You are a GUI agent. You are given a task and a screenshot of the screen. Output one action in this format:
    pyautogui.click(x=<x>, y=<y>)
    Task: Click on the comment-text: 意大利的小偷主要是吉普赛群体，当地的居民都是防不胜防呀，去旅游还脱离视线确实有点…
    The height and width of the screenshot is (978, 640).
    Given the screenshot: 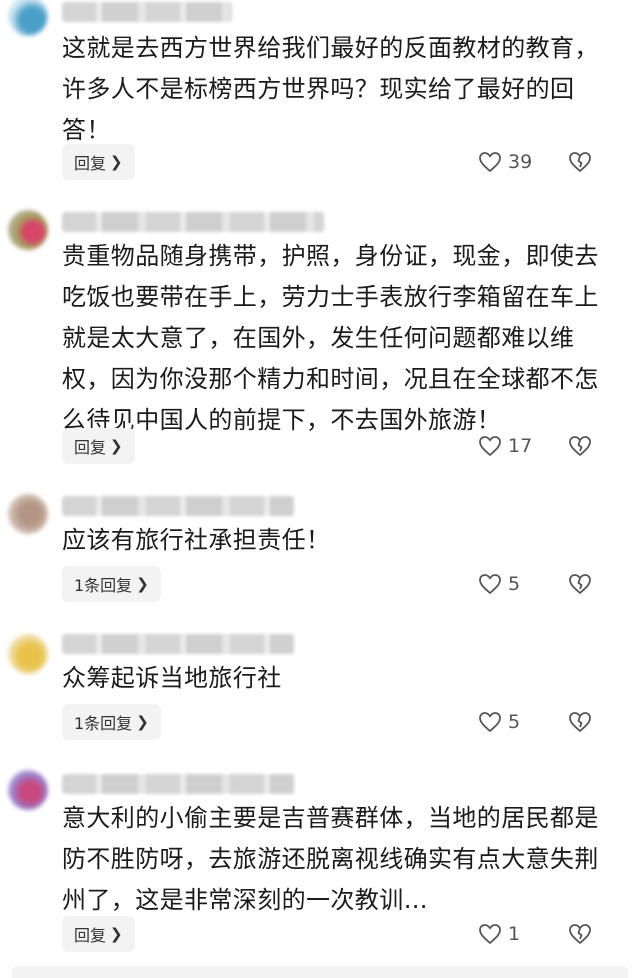 What is the action you would take?
    pyautogui.click(x=330, y=859)
    